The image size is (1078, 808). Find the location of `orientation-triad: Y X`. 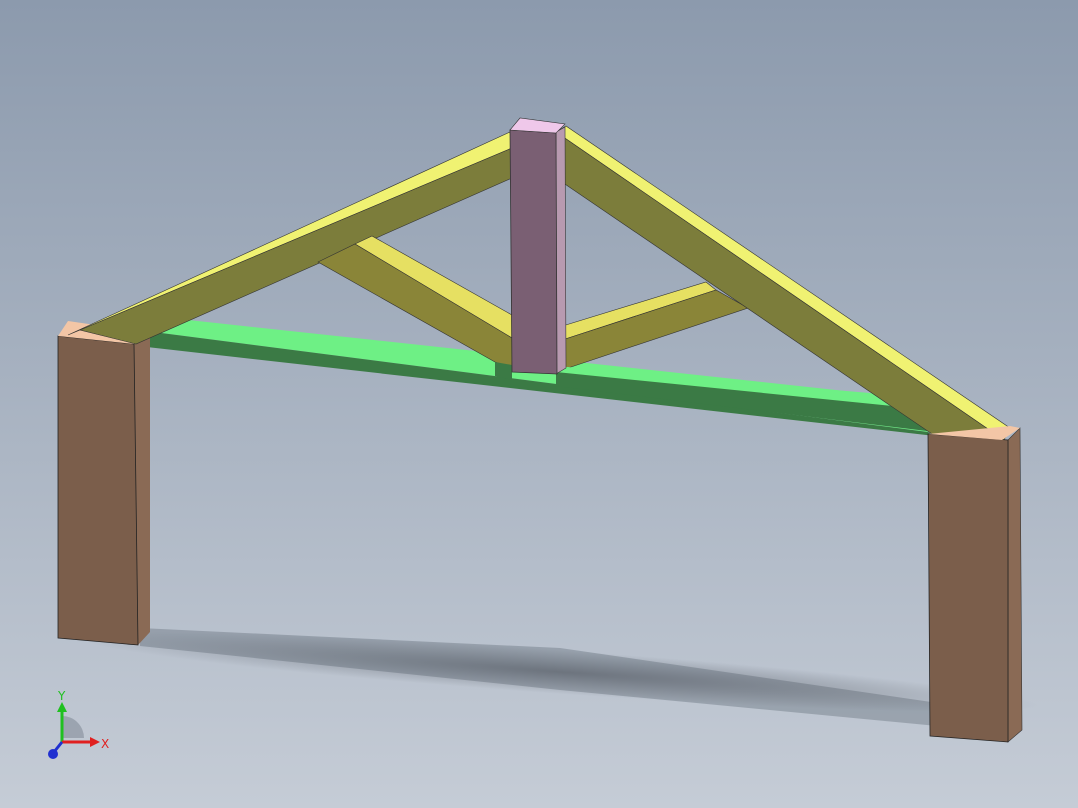

orientation-triad: Y X is located at coordinates (80, 726).